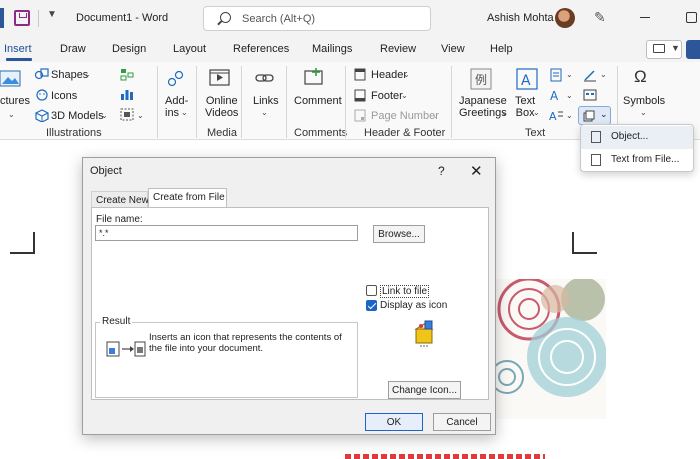 This screenshot has width=700, height=459. I want to click on tab-view: View, so click(453, 49).